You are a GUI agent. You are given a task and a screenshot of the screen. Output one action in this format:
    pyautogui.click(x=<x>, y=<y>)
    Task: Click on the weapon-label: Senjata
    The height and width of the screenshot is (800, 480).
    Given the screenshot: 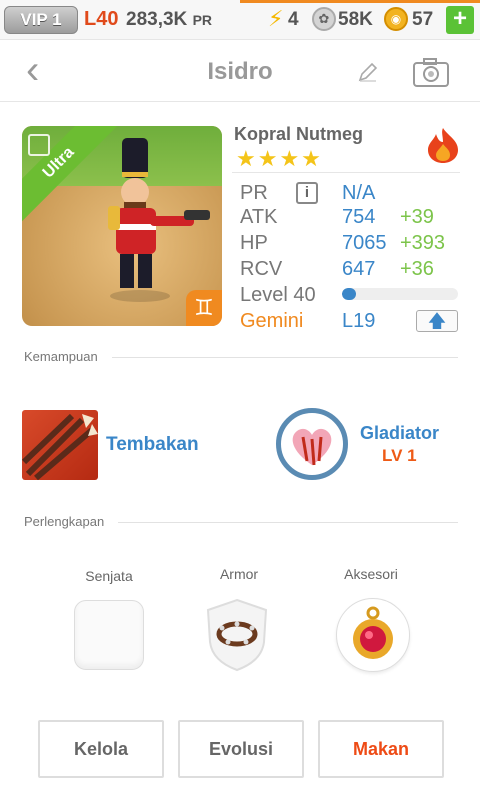 What is the action you would take?
    pyautogui.click(x=109, y=576)
    